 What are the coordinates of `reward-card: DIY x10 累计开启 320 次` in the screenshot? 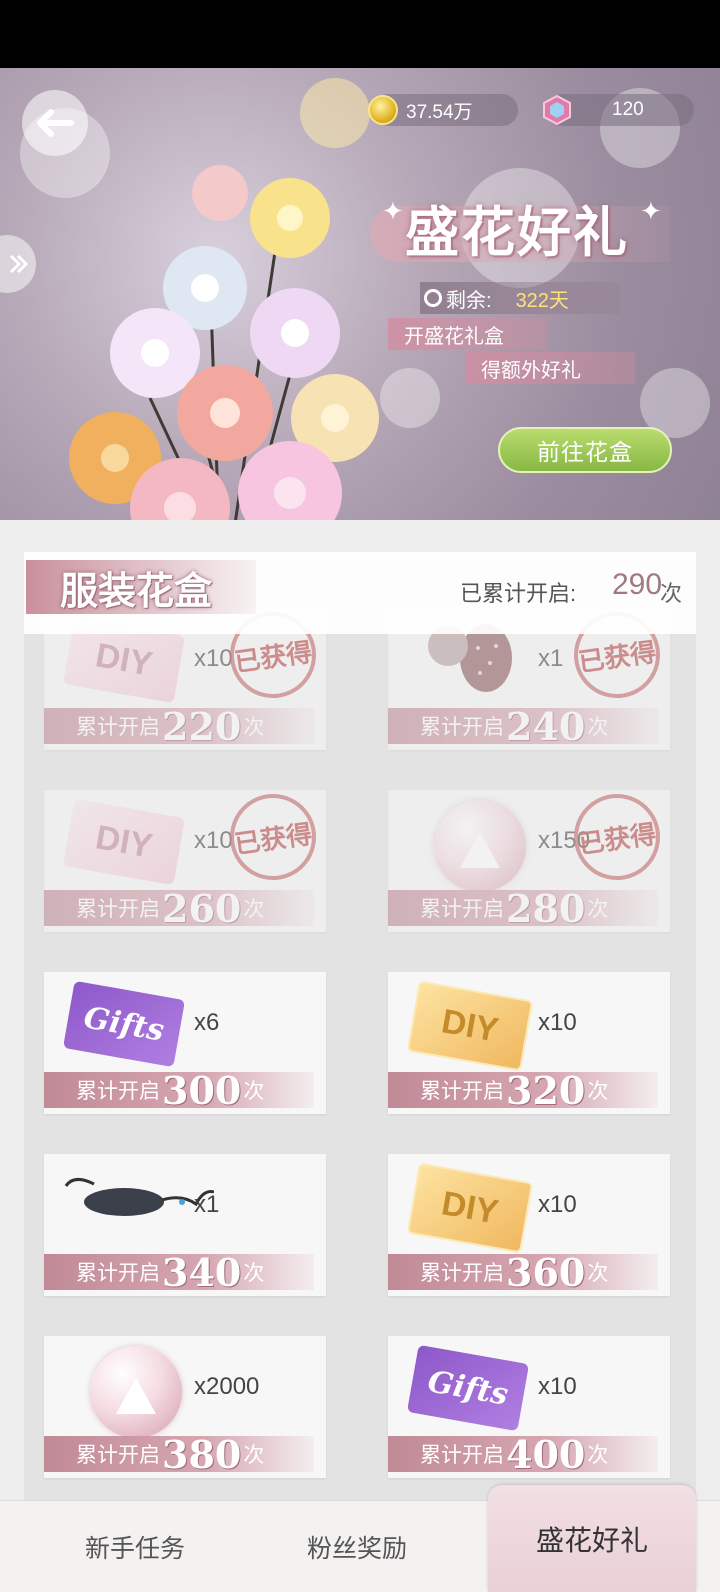 It's located at (529, 1043).